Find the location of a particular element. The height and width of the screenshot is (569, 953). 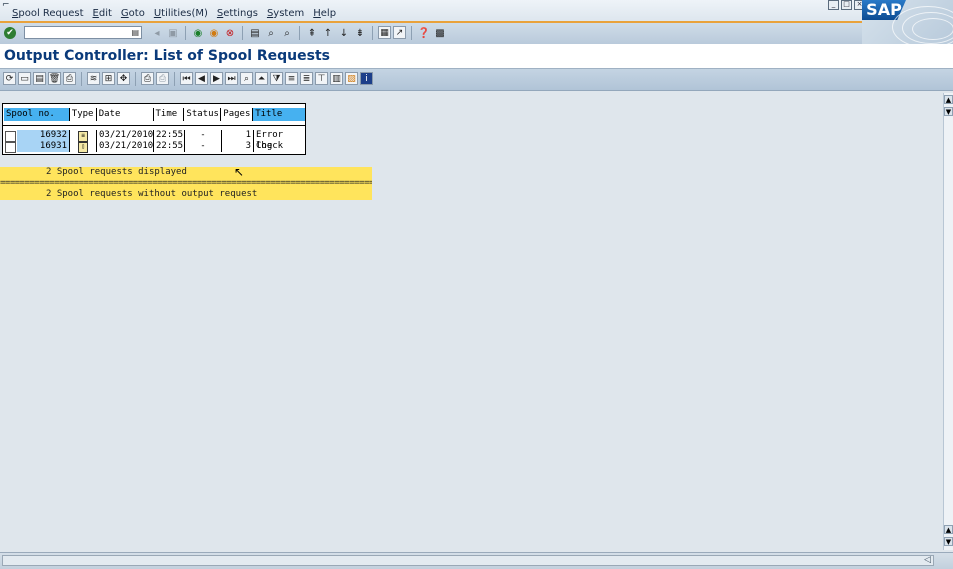

status-expand-icon: ◁ is located at coordinates (927, 560).